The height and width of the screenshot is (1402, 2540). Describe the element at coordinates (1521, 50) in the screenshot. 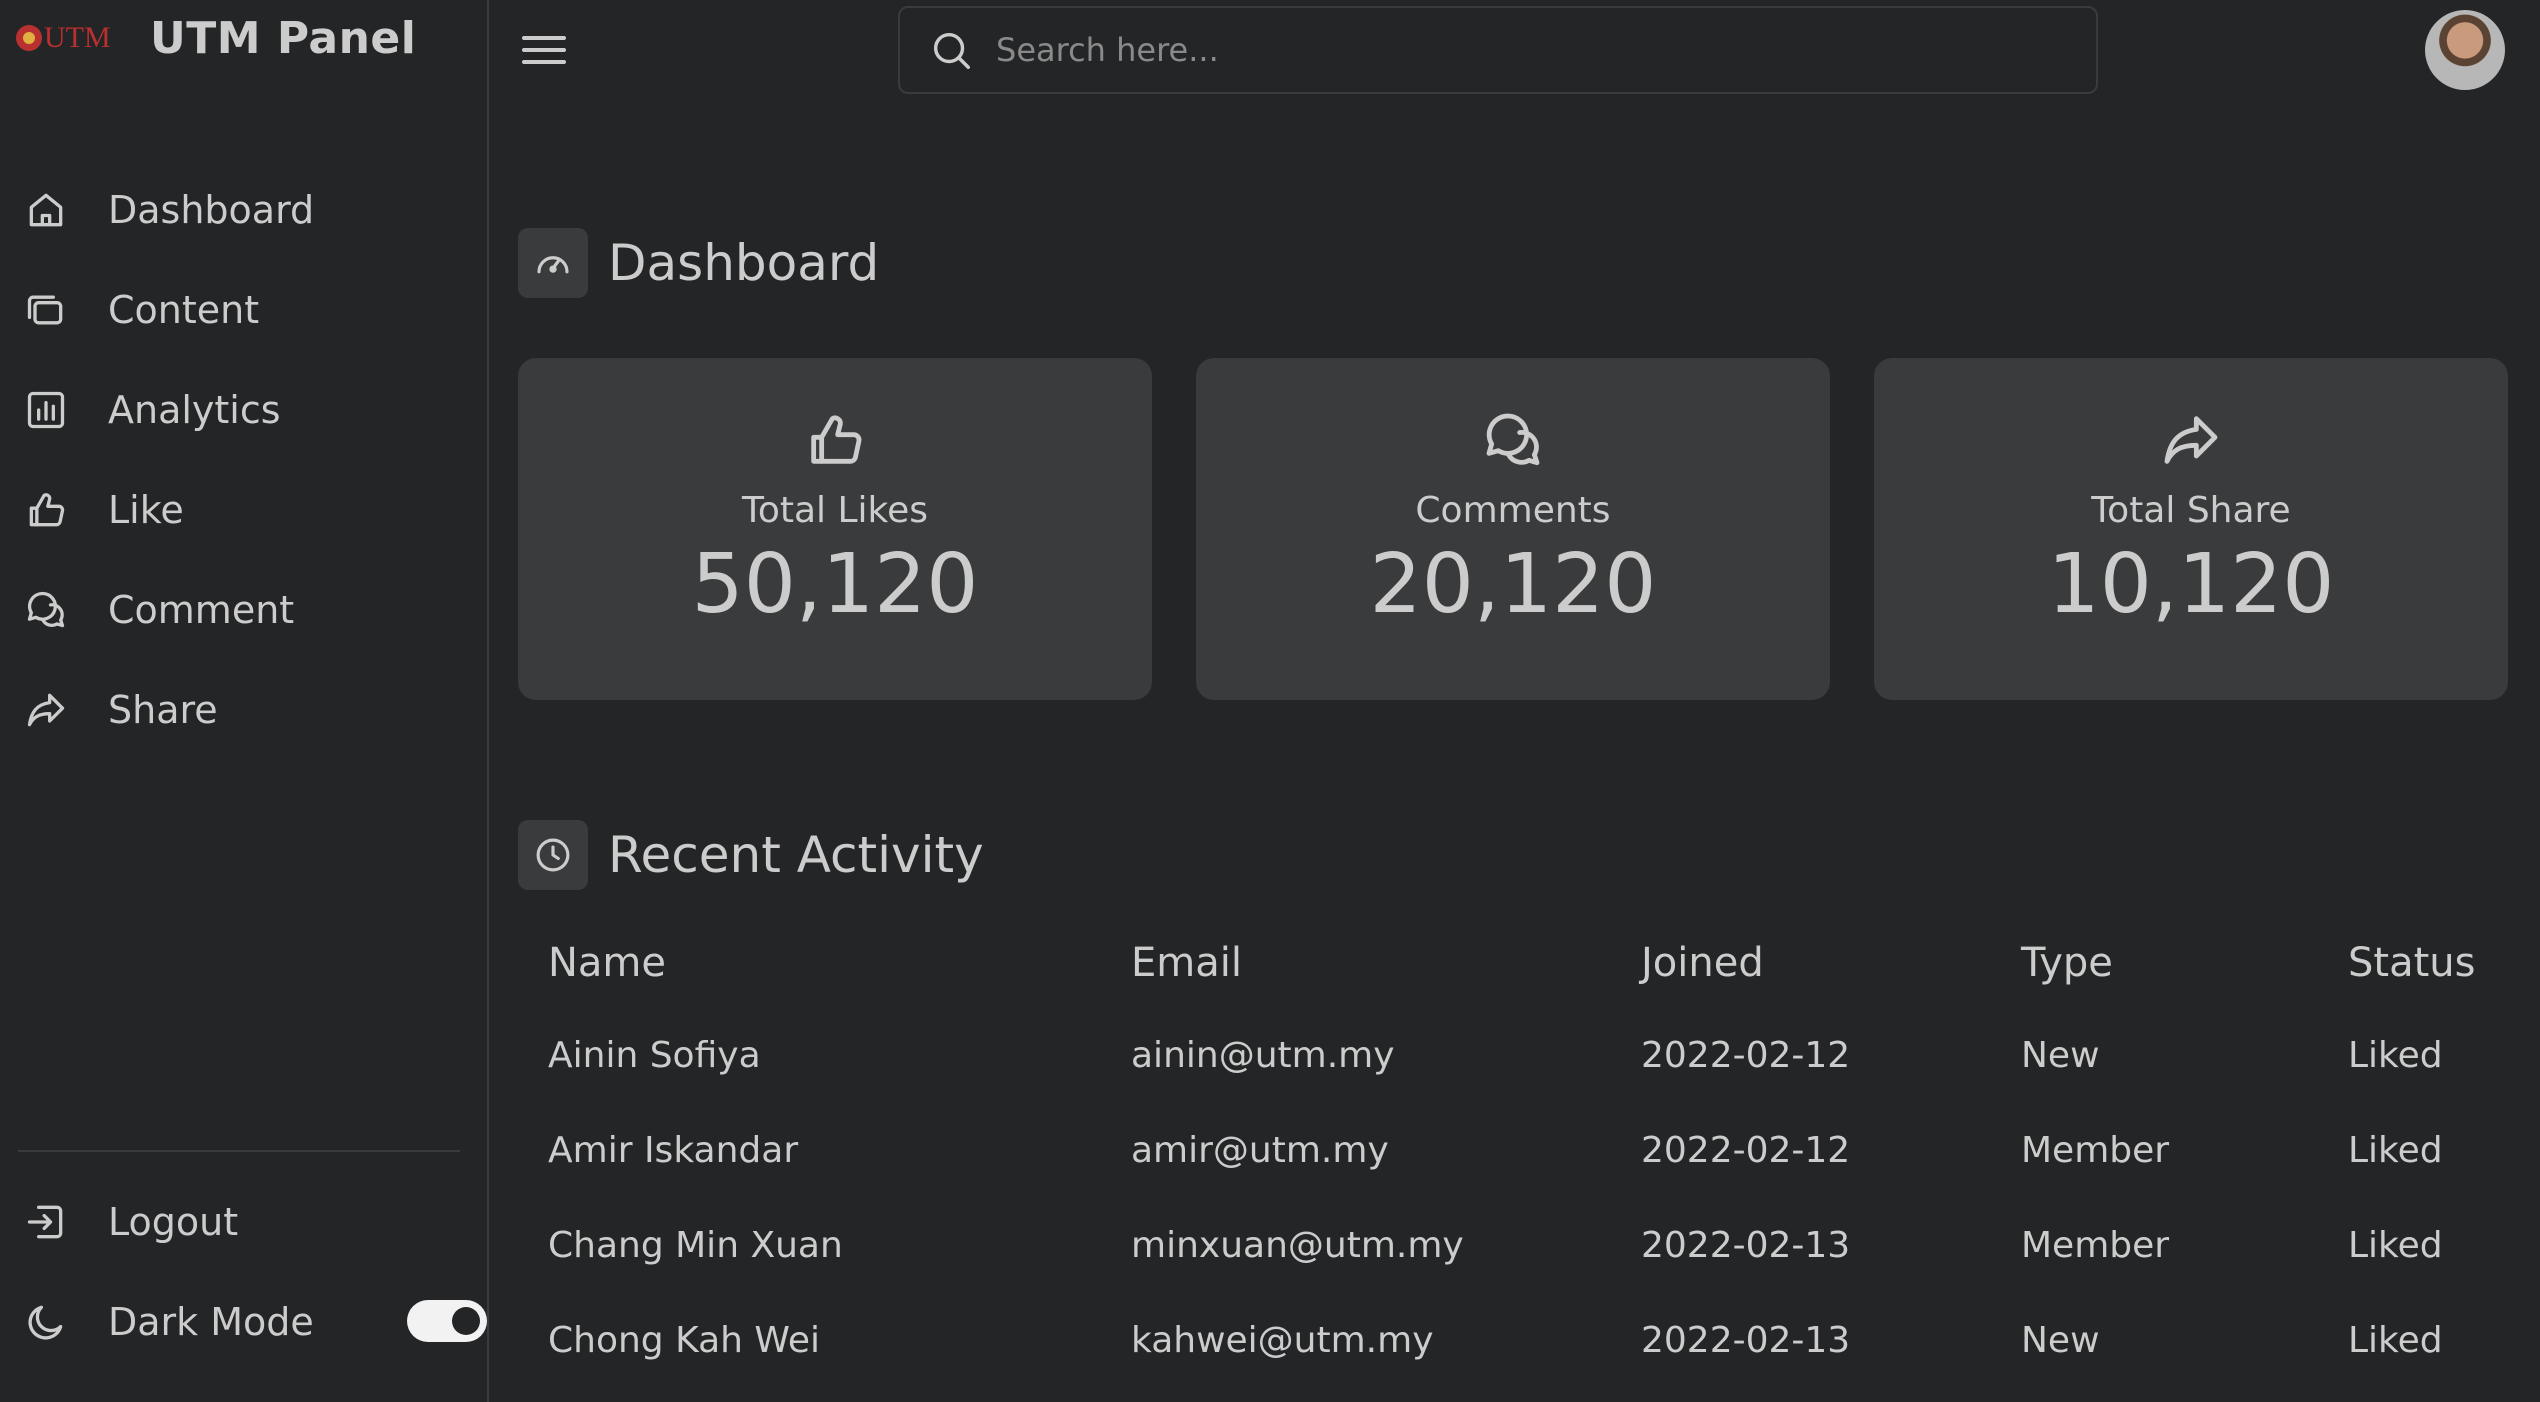

I see `search-input` at that location.